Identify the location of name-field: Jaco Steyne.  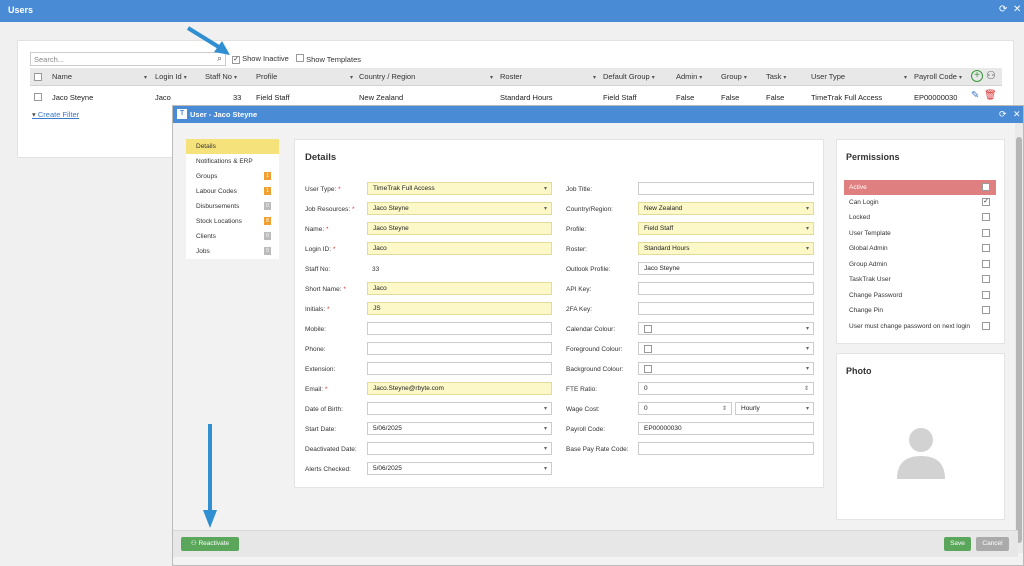
(459, 228).